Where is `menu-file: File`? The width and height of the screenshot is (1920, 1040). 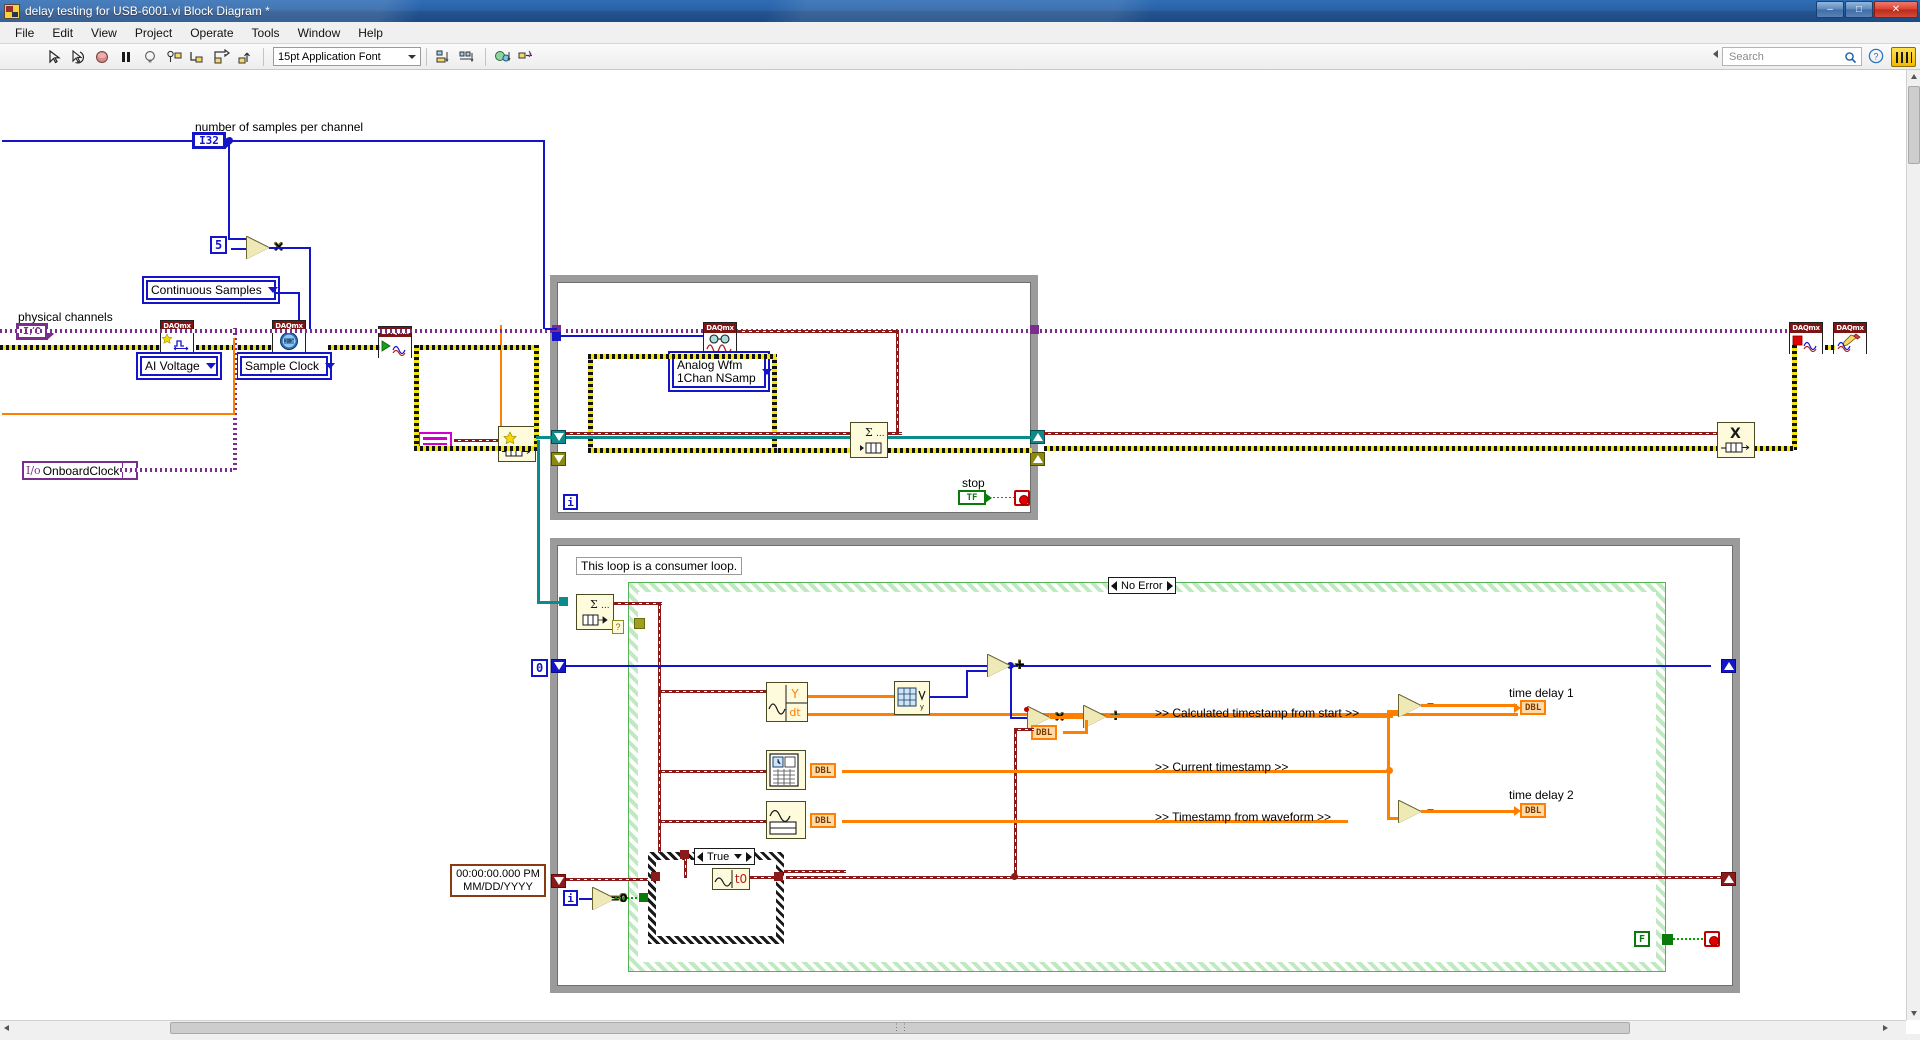 menu-file: File is located at coordinates (24, 33).